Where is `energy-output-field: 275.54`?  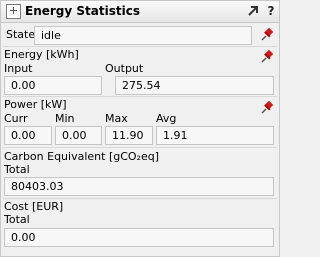 energy-output-field: 275.54 is located at coordinates (194, 85).